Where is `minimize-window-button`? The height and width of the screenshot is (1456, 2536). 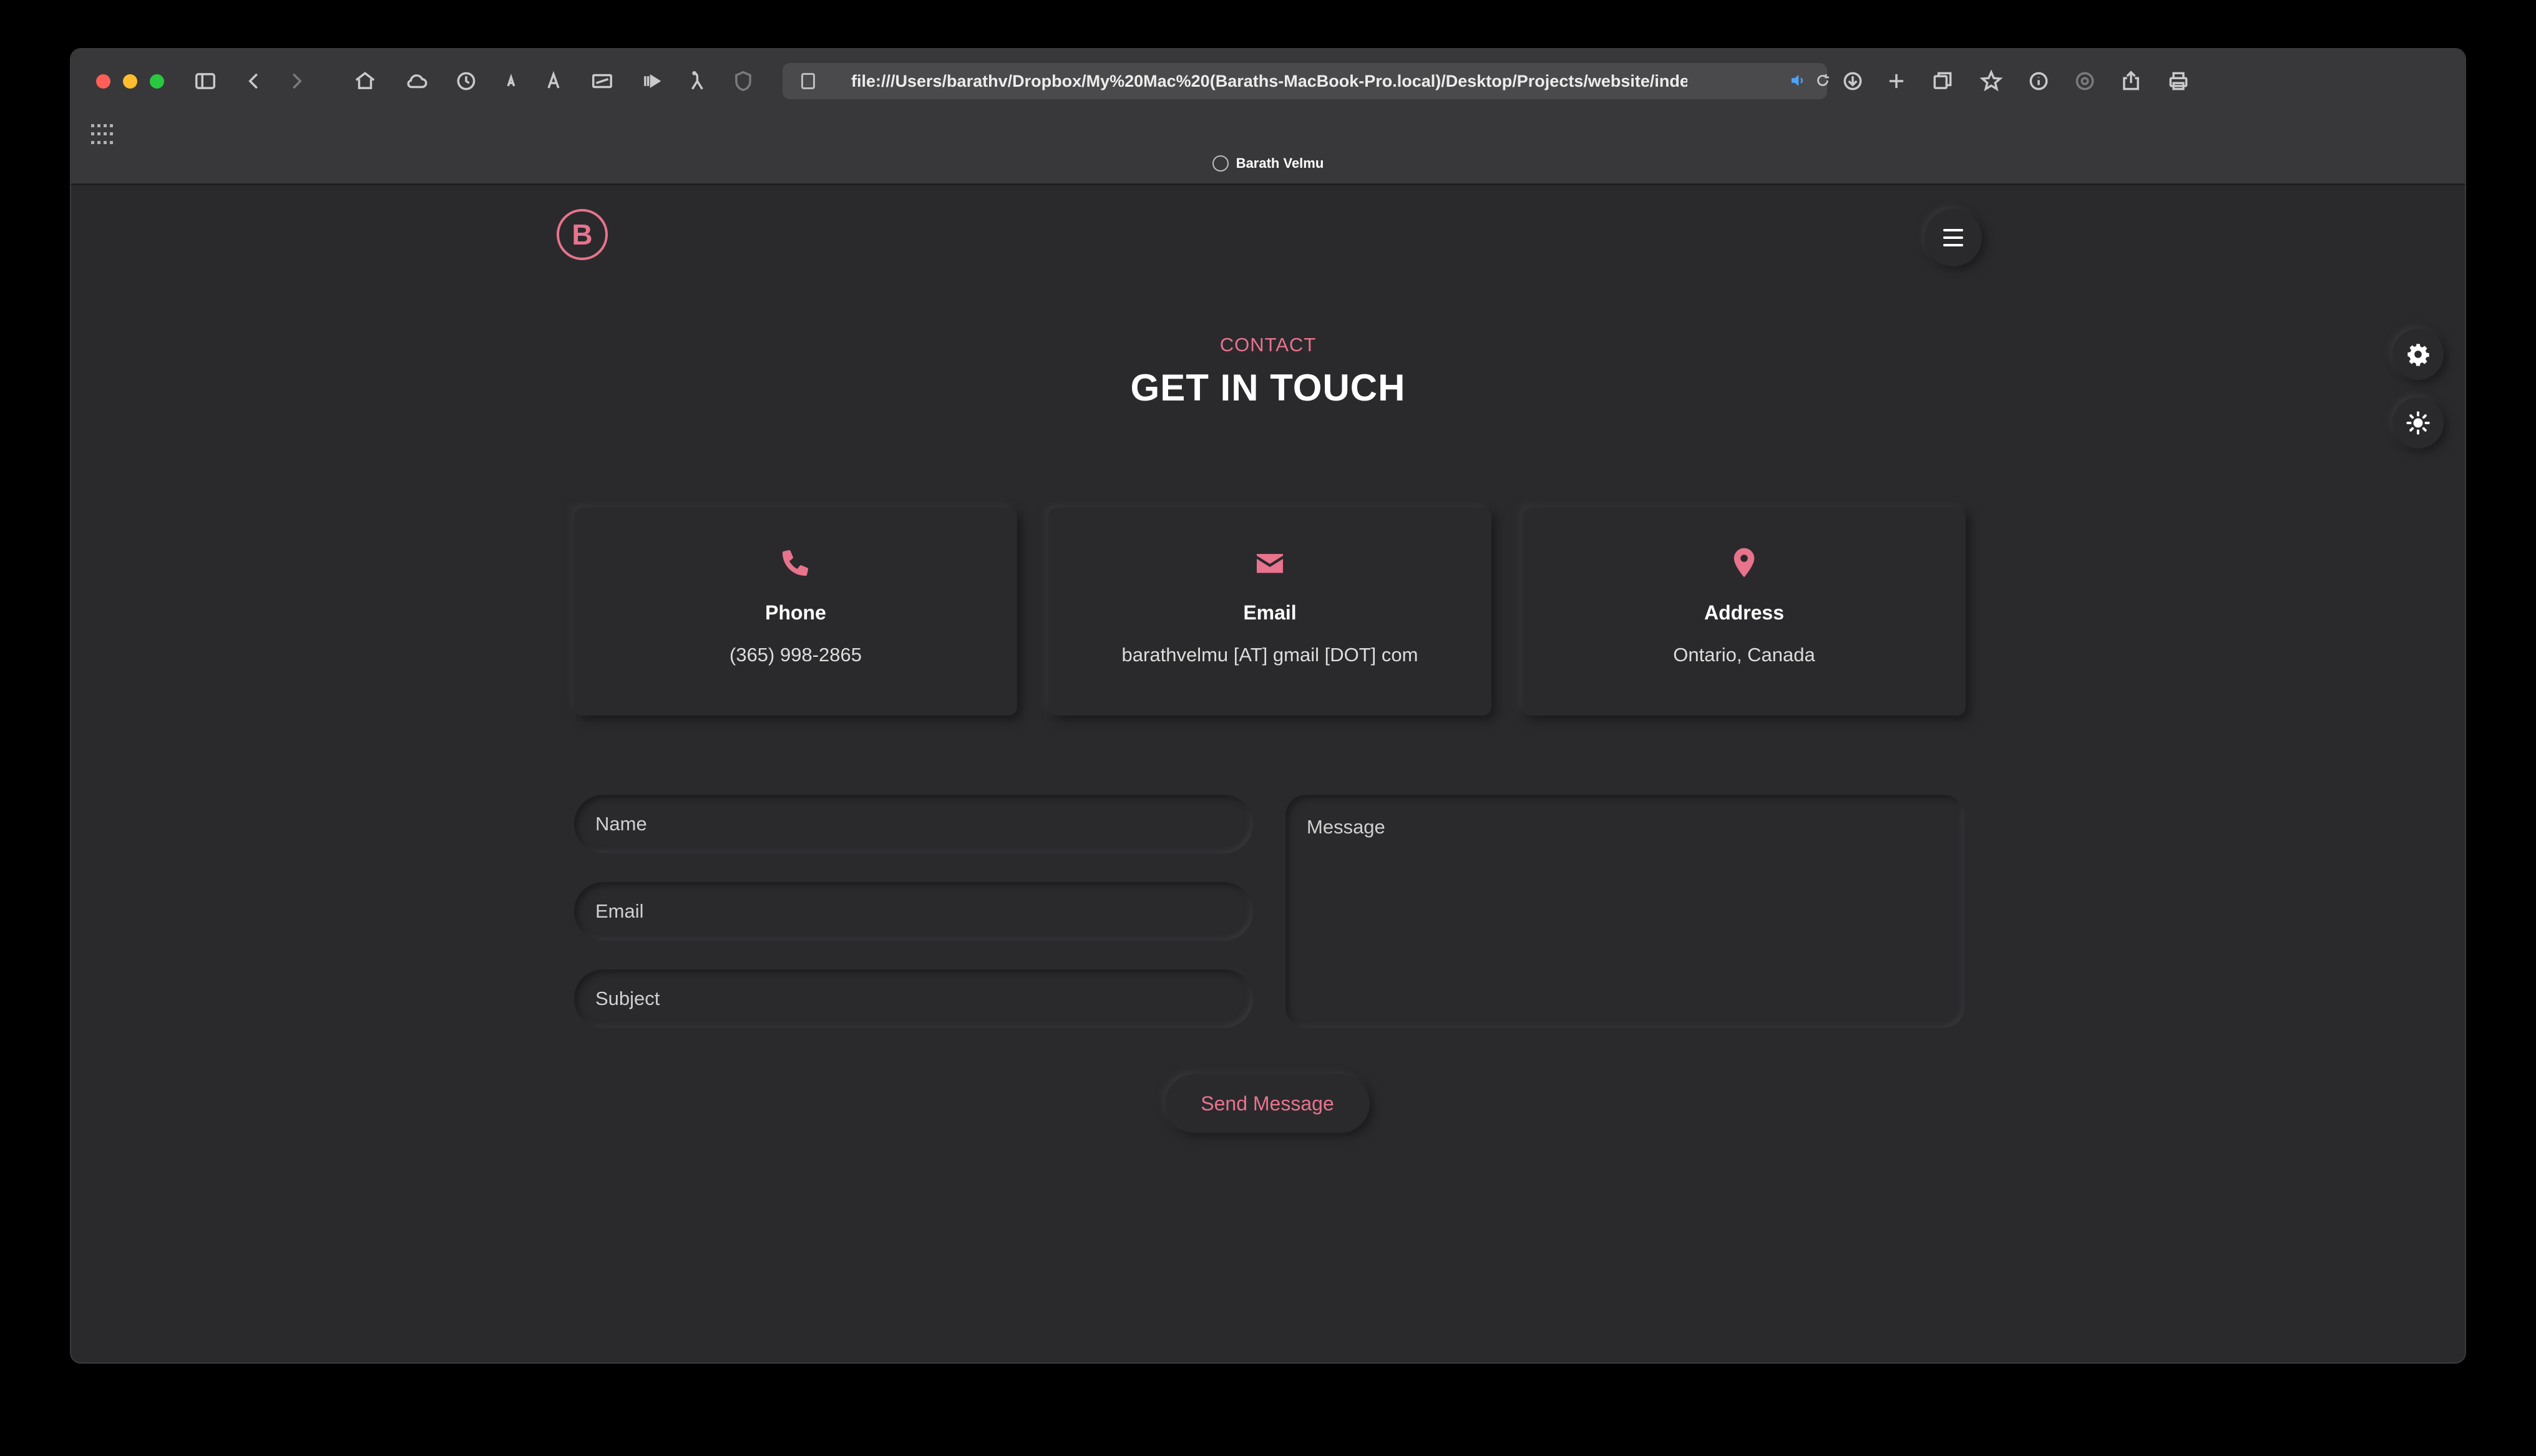 minimize-window-button is located at coordinates (130, 81).